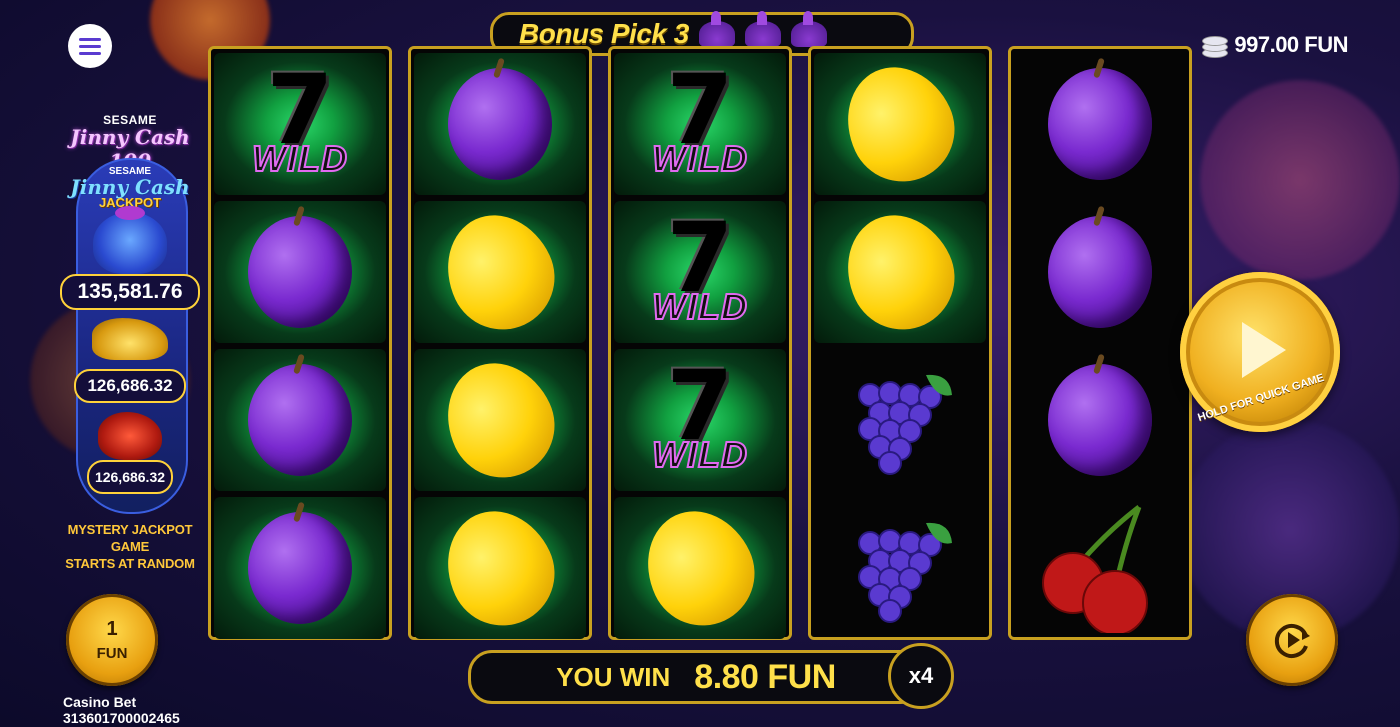 The height and width of the screenshot is (727, 1400). Describe the element at coordinates (765, 676) in the screenshot. I see `win-amount: 8.80 FUN` at that location.